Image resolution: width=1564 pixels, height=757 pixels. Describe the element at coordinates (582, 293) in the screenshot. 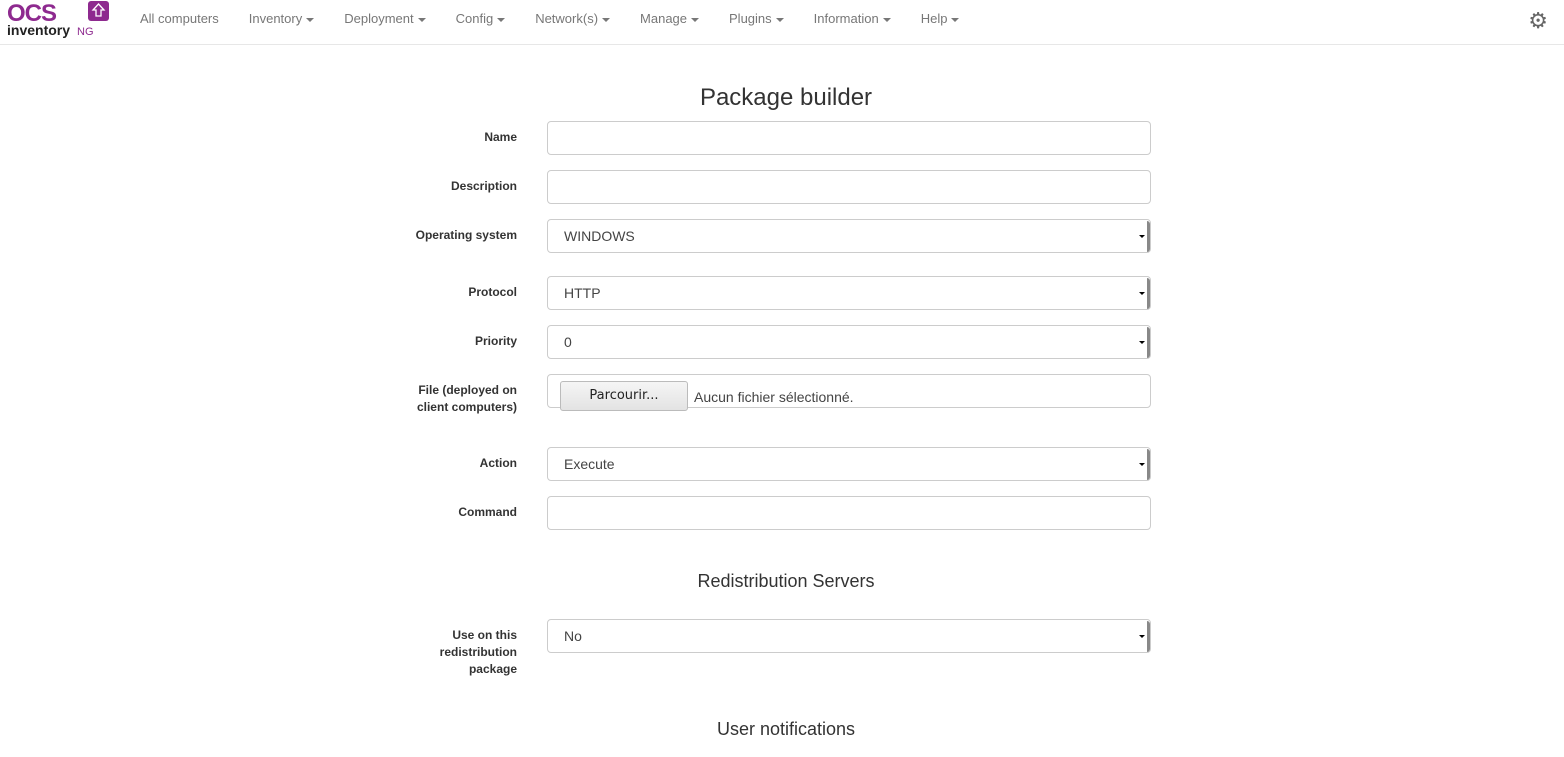

I see `protocol-value: HTTP` at that location.